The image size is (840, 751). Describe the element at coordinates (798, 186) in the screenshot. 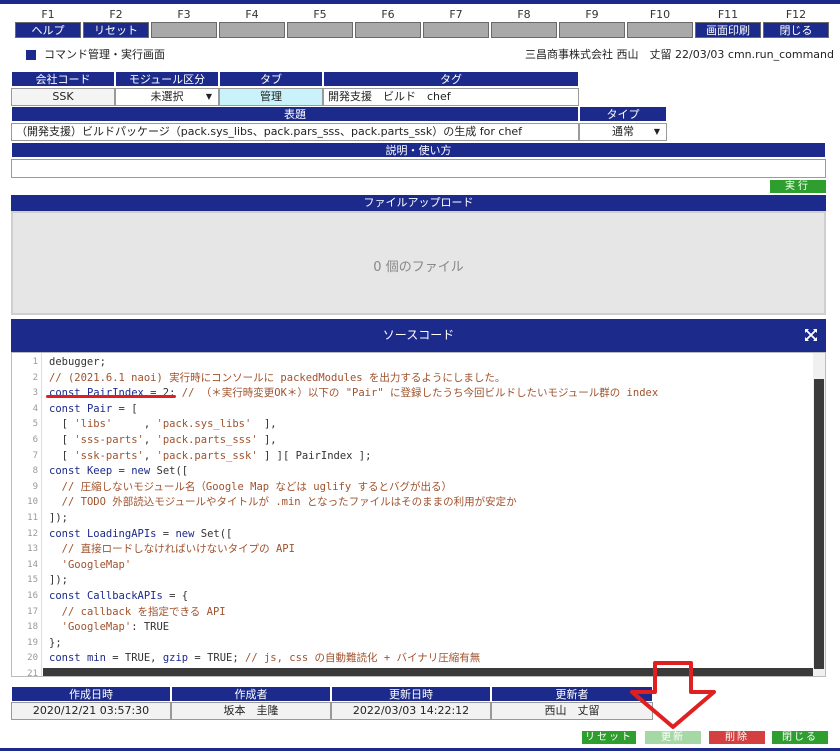

I see `execute-button: 実行` at that location.